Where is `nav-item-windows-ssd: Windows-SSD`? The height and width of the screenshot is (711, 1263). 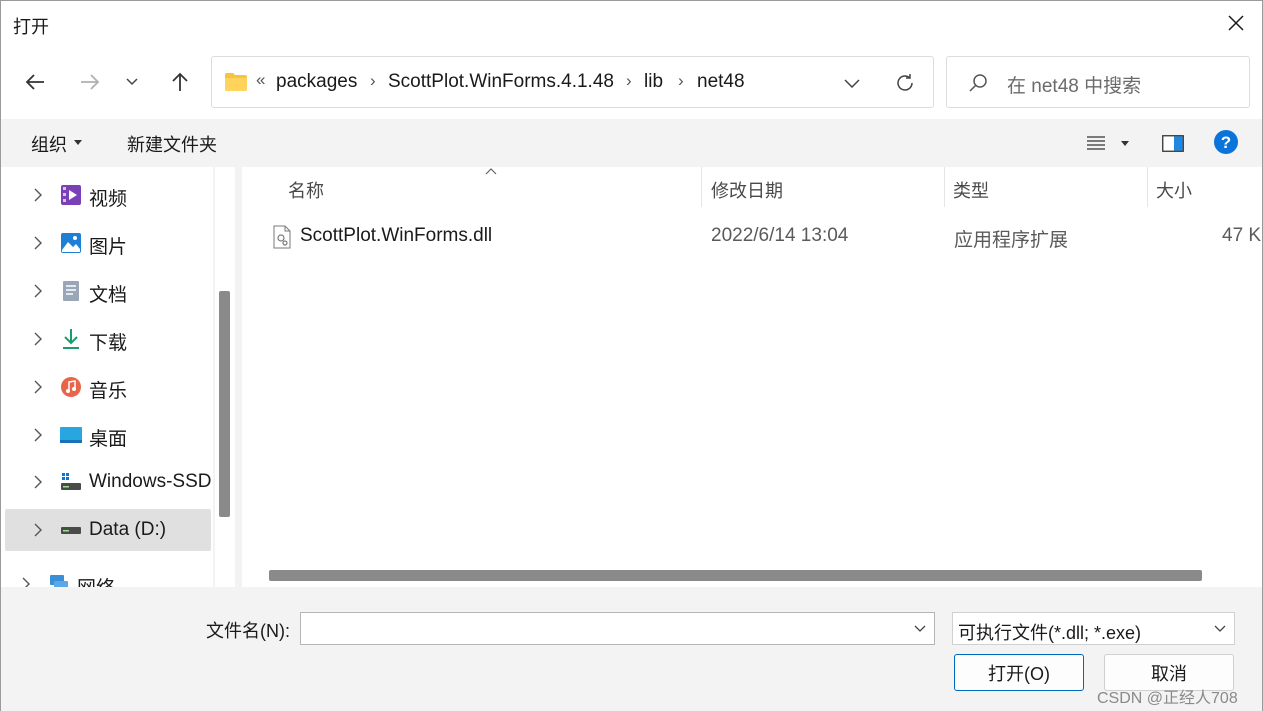 nav-item-windows-ssd: Windows-SSD is located at coordinates (108, 482).